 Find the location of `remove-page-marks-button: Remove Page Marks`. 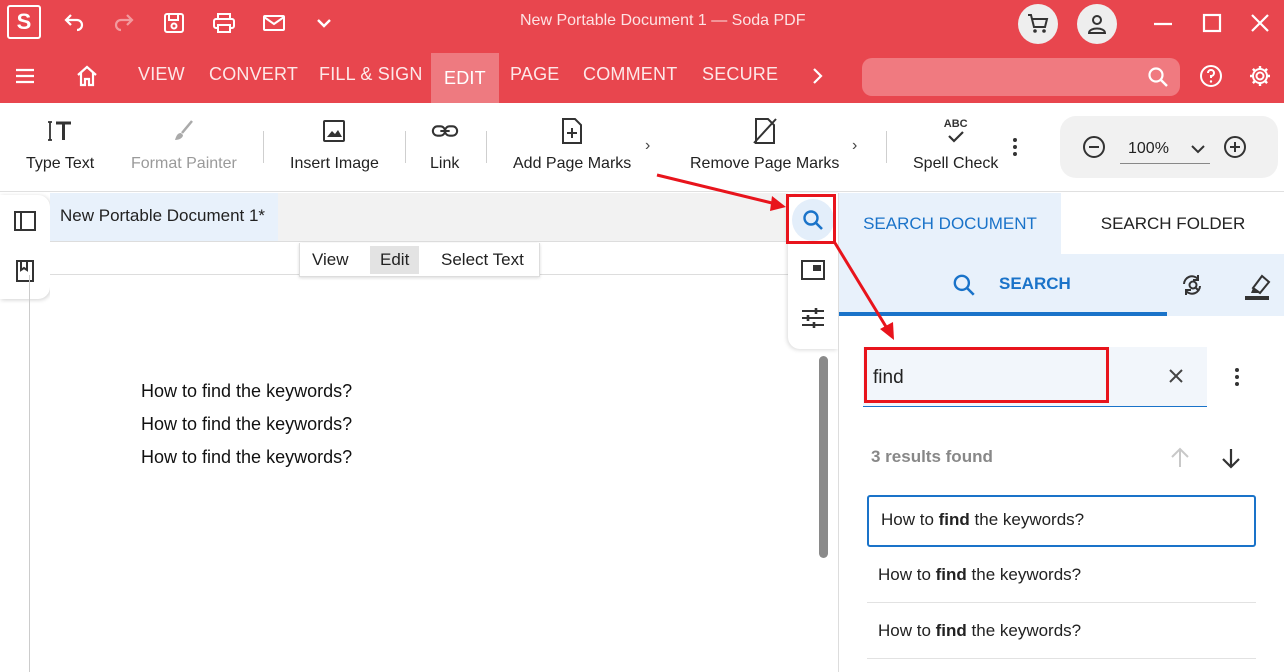

remove-page-marks-button: Remove Page Marks is located at coordinates (764, 145).